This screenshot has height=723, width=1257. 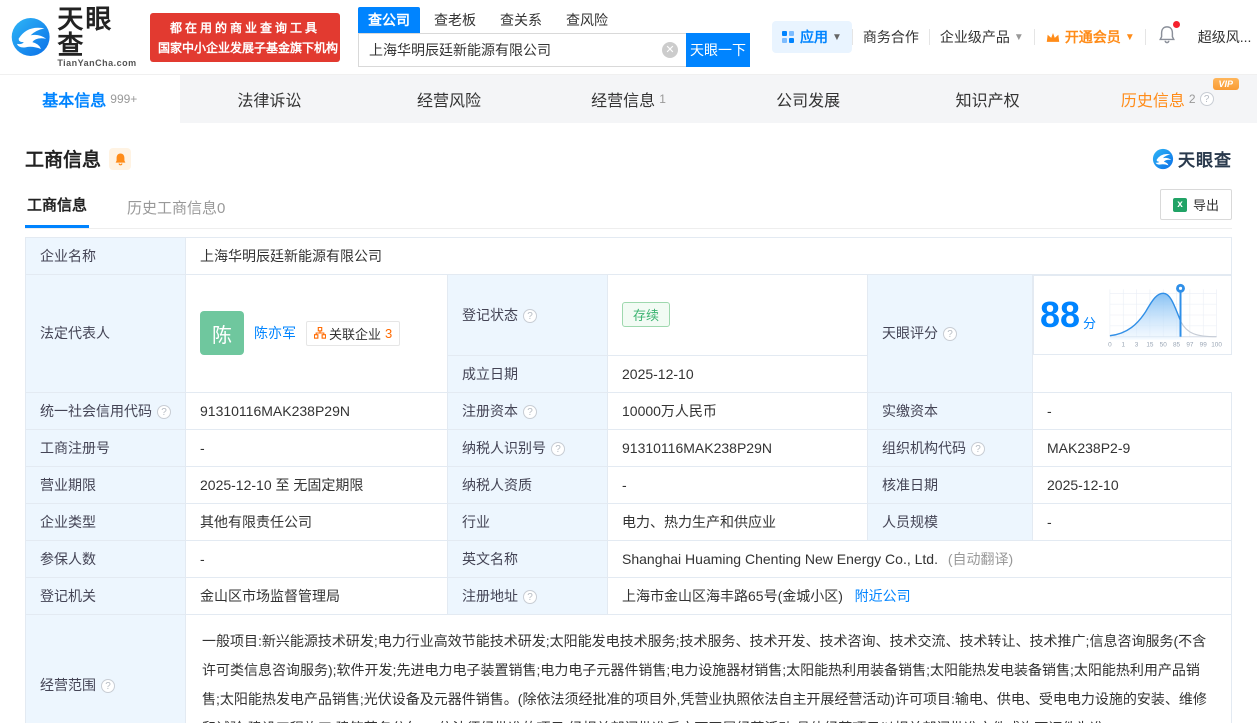 I want to click on legal-rep-name-link: 陈亦军, so click(x=275, y=333).